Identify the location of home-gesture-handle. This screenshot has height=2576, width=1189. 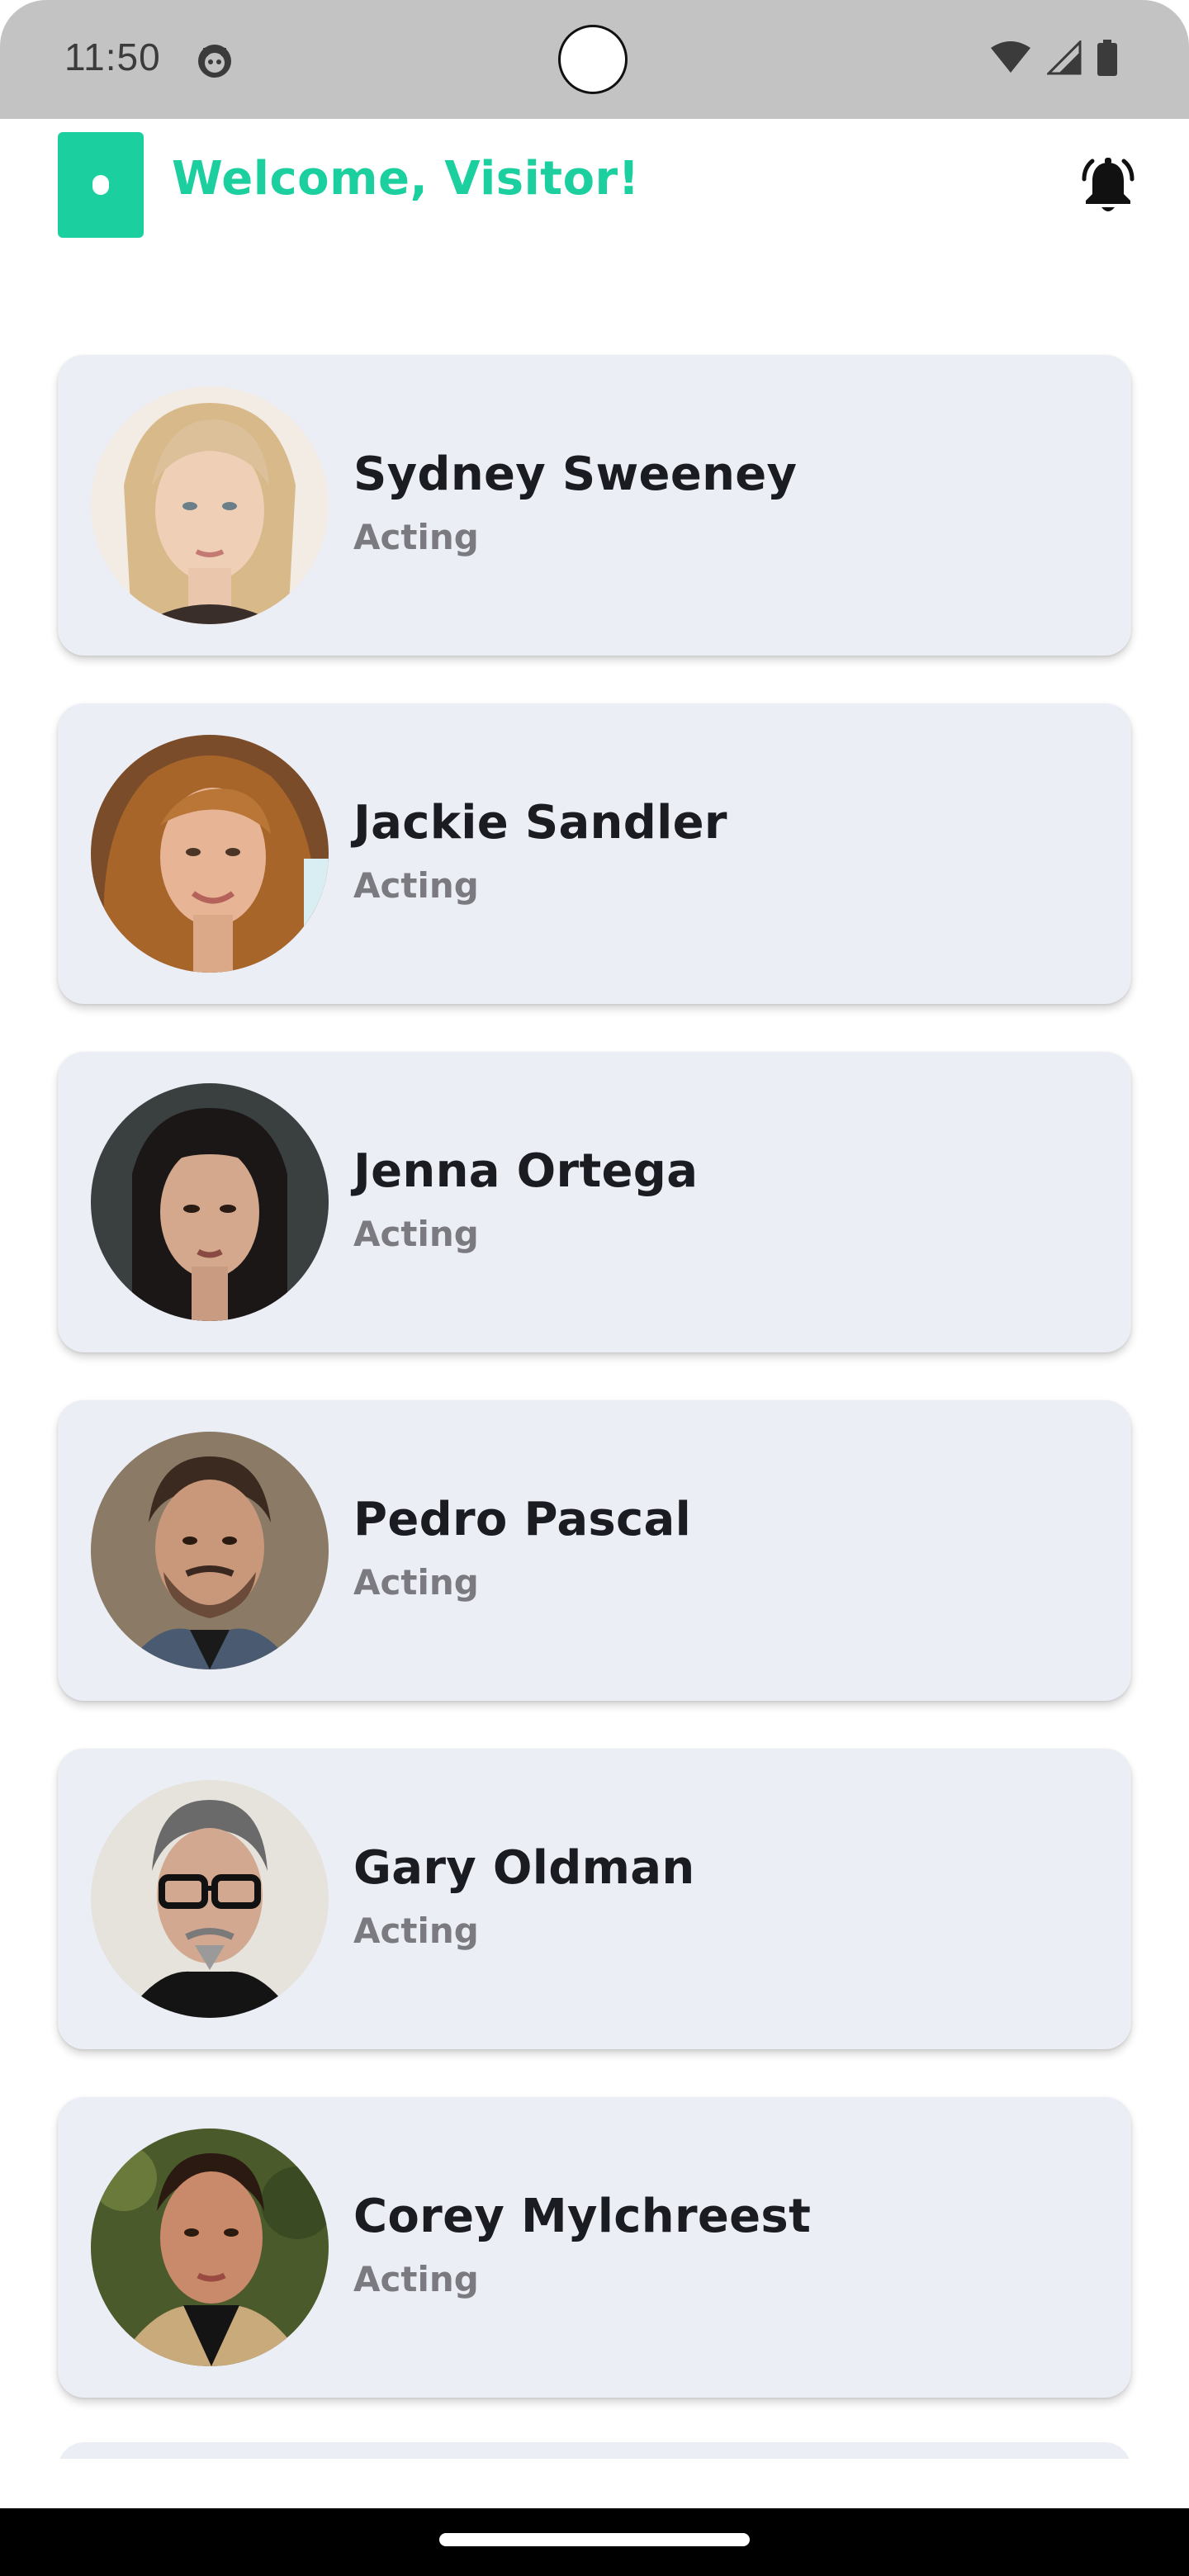
(594, 2539).